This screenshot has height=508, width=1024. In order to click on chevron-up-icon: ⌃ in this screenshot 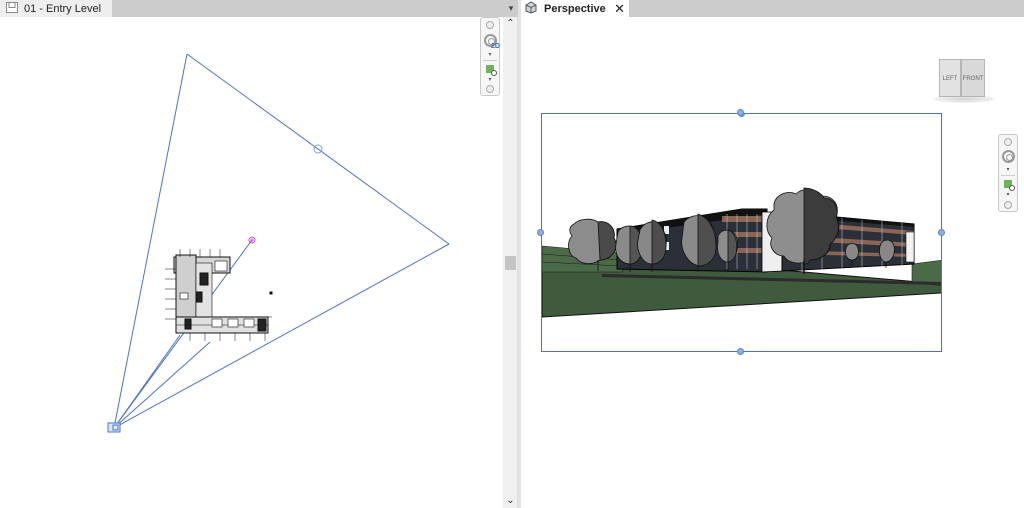, I will do `click(510, 24)`.